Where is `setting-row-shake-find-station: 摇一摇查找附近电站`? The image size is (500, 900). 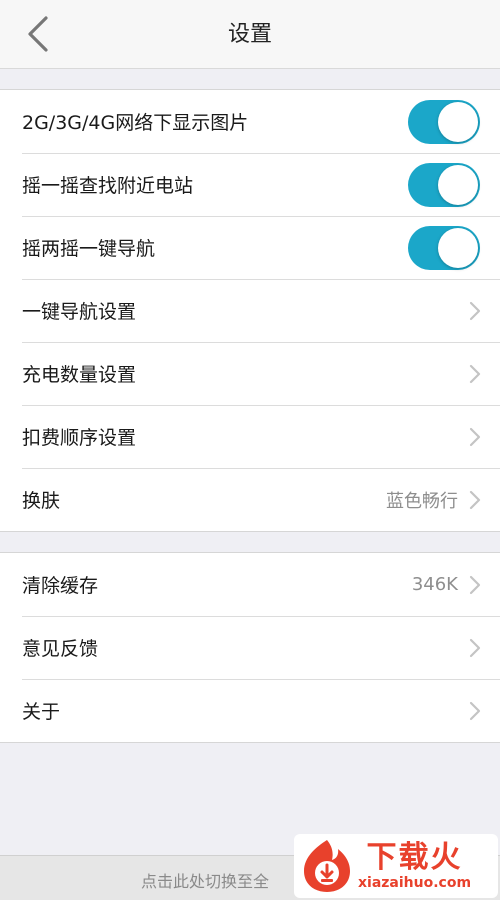
setting-row-shake-find-station: 摇一摇查找附近电站 is located at coordinates (250, 184).